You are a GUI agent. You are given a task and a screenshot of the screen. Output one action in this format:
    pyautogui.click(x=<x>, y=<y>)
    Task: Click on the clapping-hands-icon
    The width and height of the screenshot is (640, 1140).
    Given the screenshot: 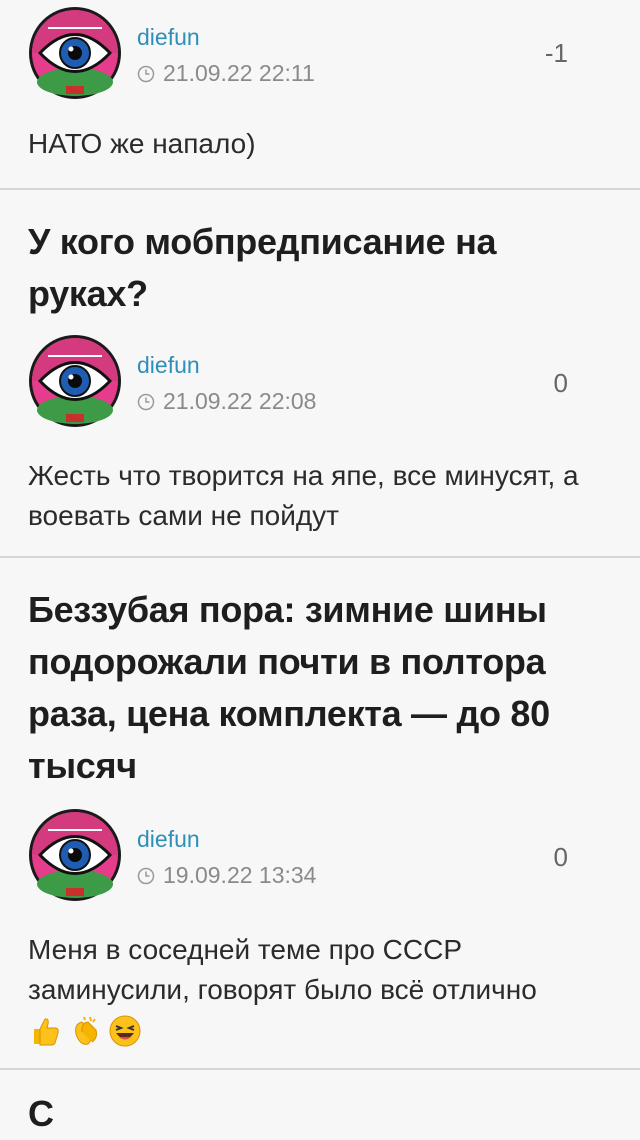 What is the action you would take?
    pyautogui.click(x=86, y=1030)
    